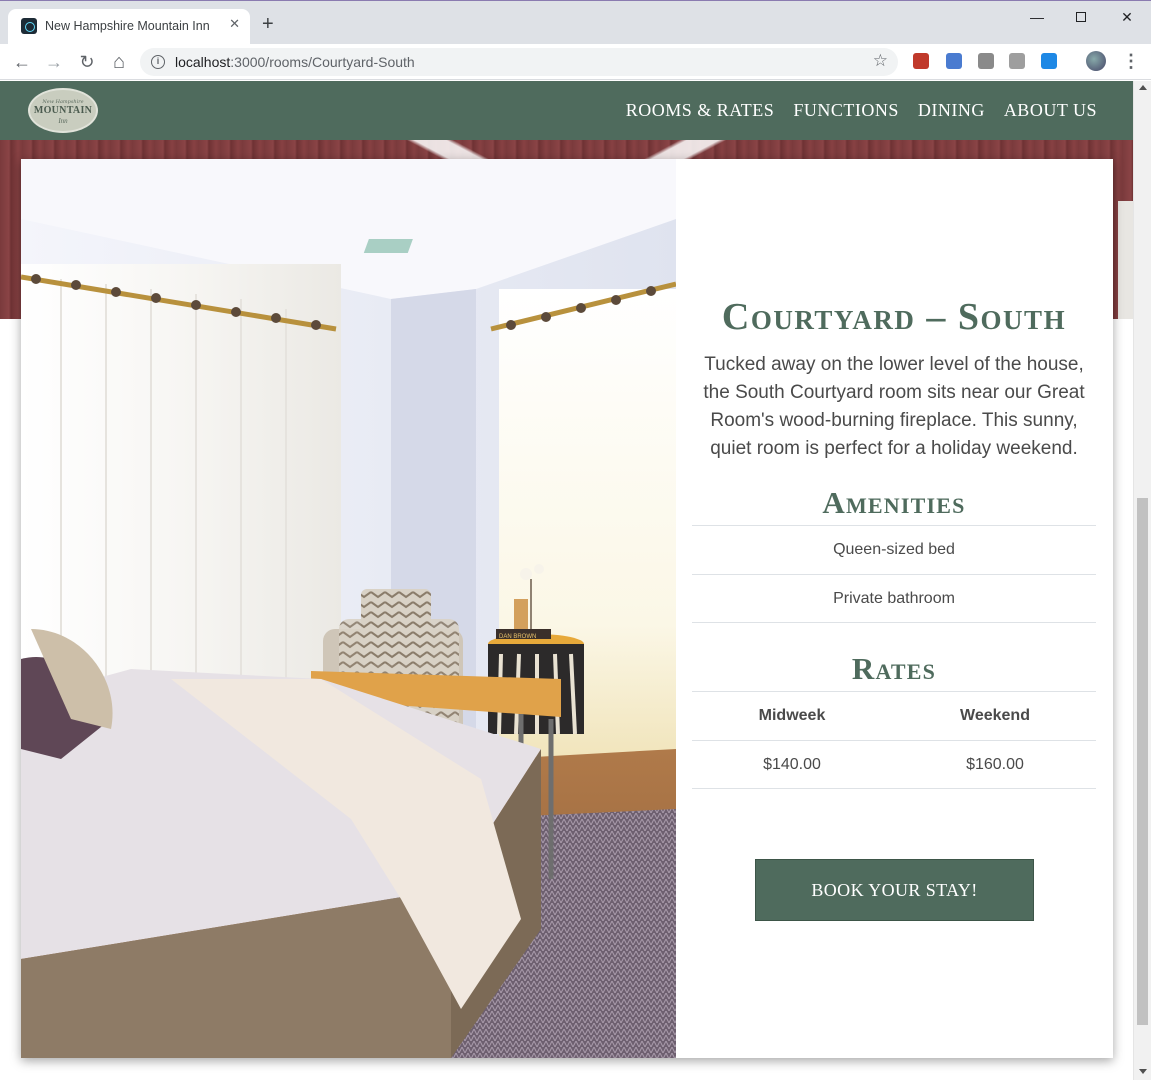  What do you see at coordinates (234, 24) in the screenshot?
I see `tab-close-icon: ✕` at bounding box center [234, 24].